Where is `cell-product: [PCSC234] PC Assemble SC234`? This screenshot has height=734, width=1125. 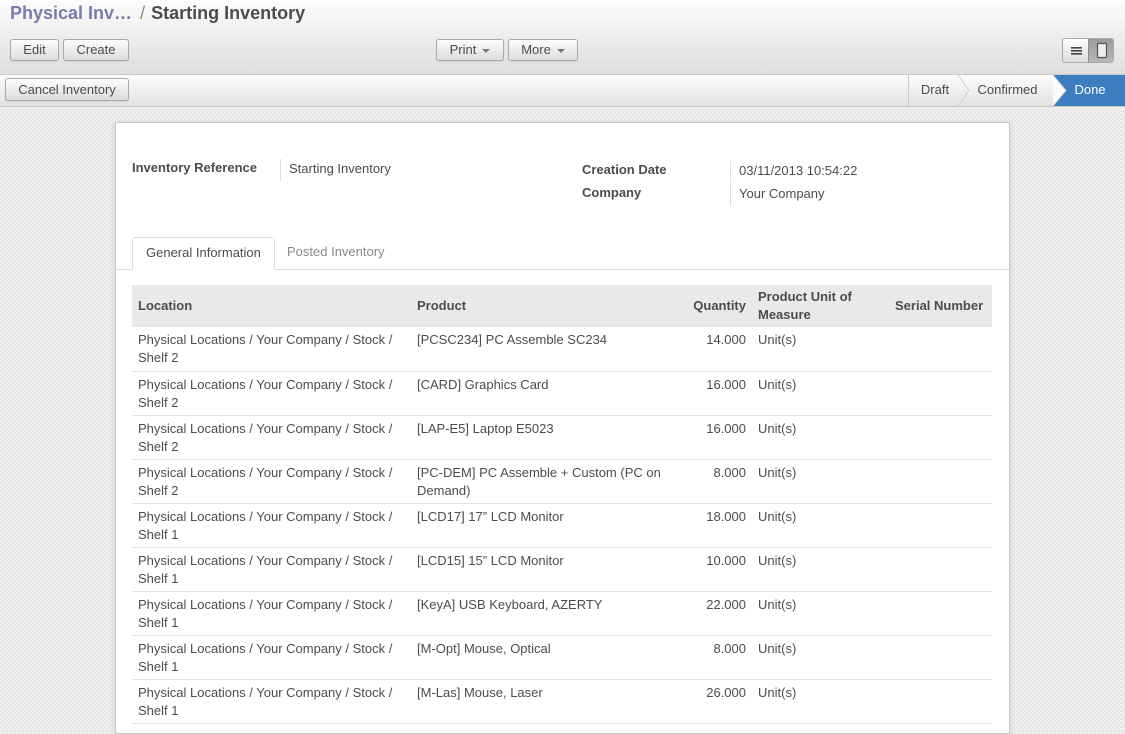
cell-product: [PCSC234] PC Assemble SC234 is located at coordinates (544, 349).